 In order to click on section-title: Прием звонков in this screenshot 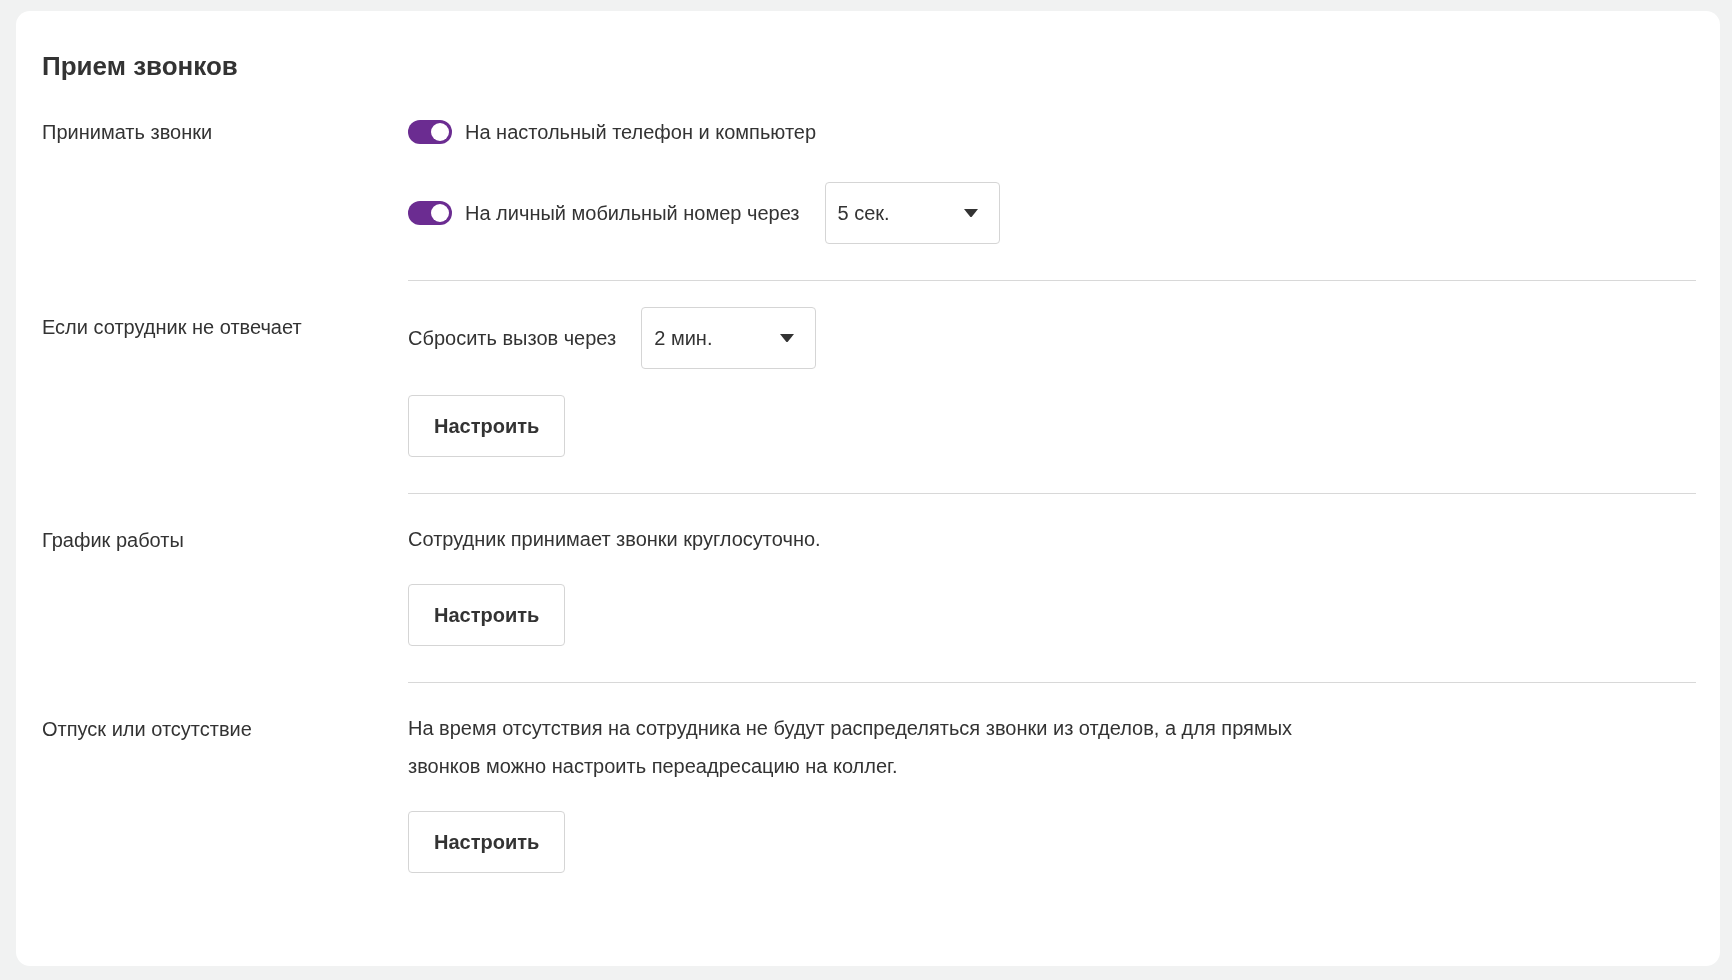, I will do `click(140, 67)`.